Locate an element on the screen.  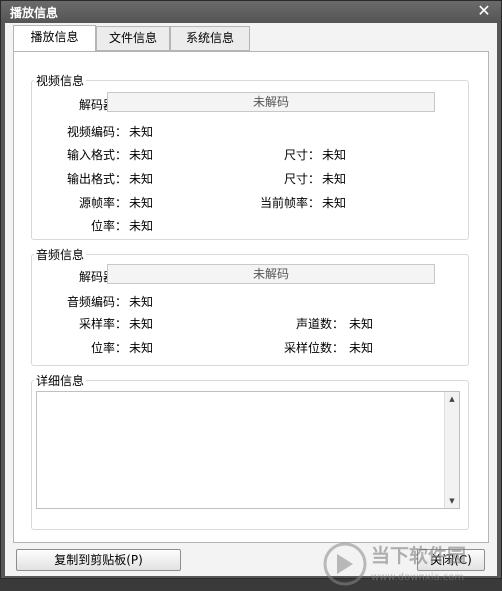
audio-codec-label: 音频编码： is located at coordinates (96, 302).